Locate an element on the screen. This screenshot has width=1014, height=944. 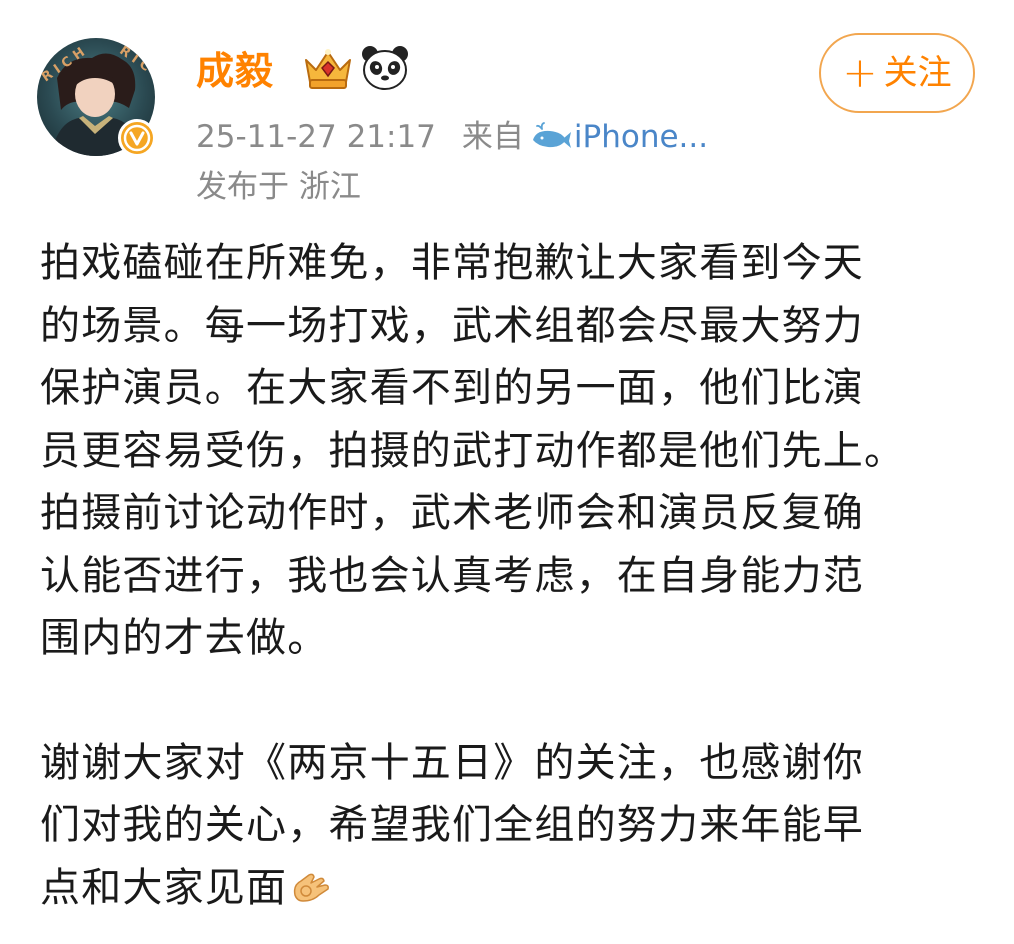
post-time: 25-11-27 21:17 is located at coordinates (316, 137).